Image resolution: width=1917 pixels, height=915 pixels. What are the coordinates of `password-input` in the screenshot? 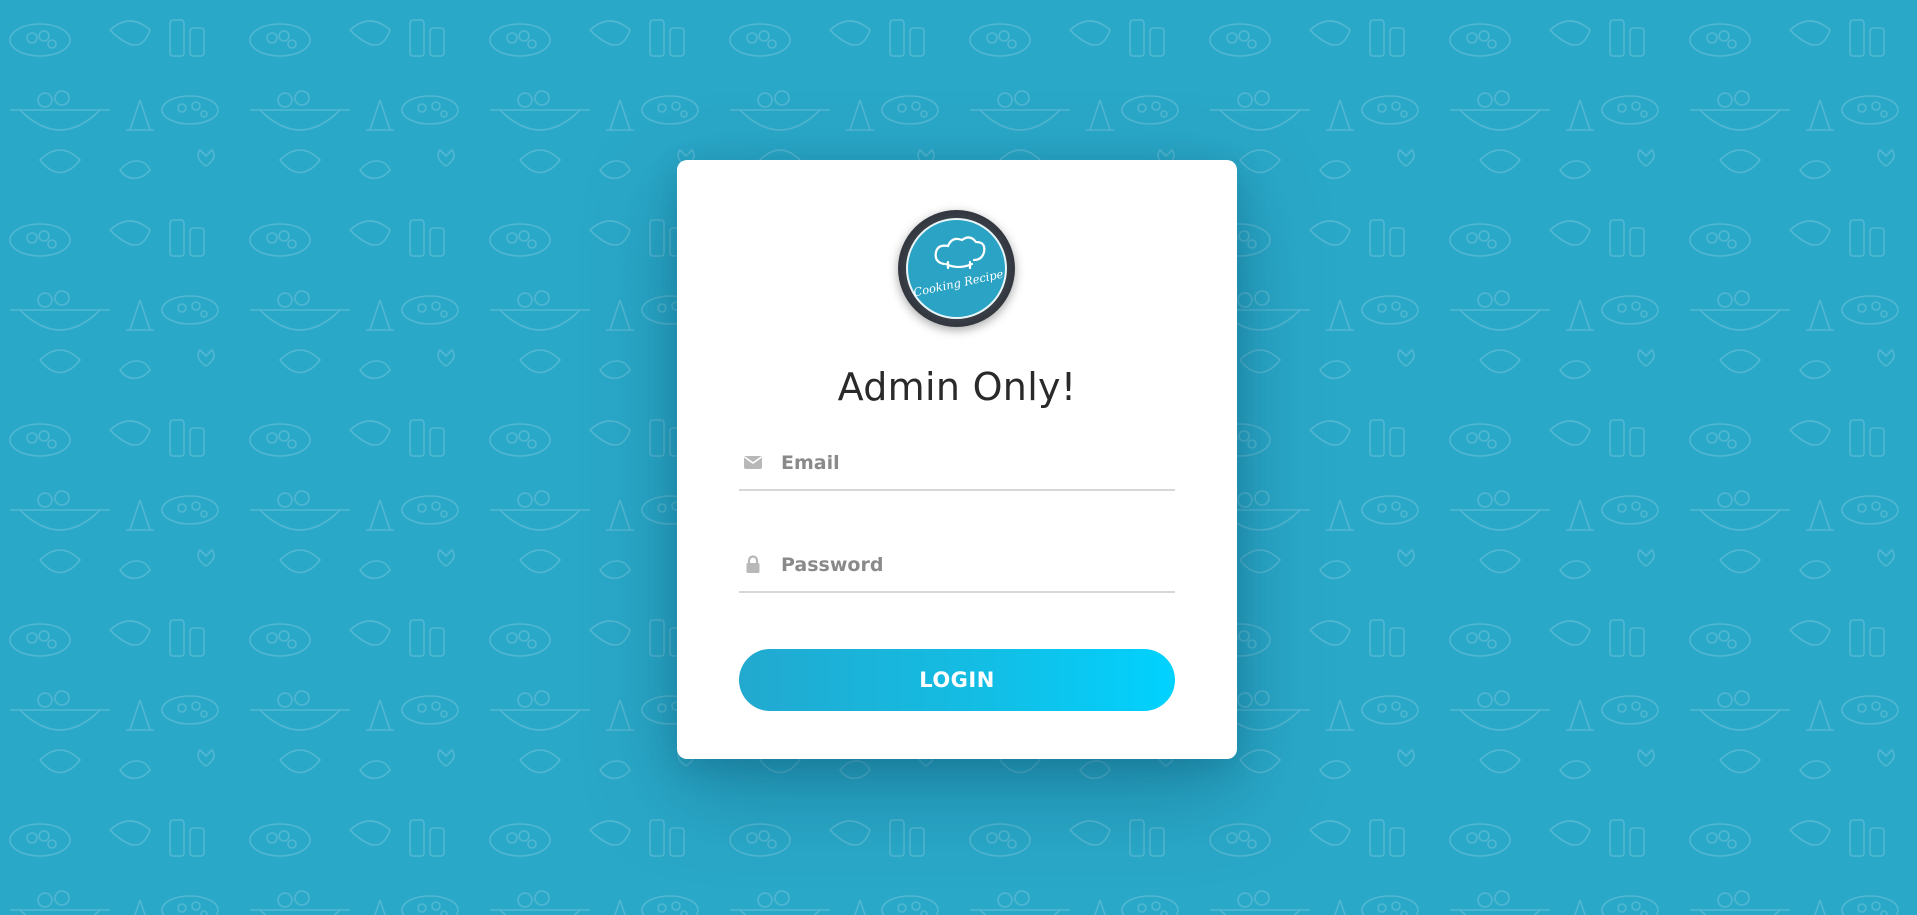 It's located at (976, 565).